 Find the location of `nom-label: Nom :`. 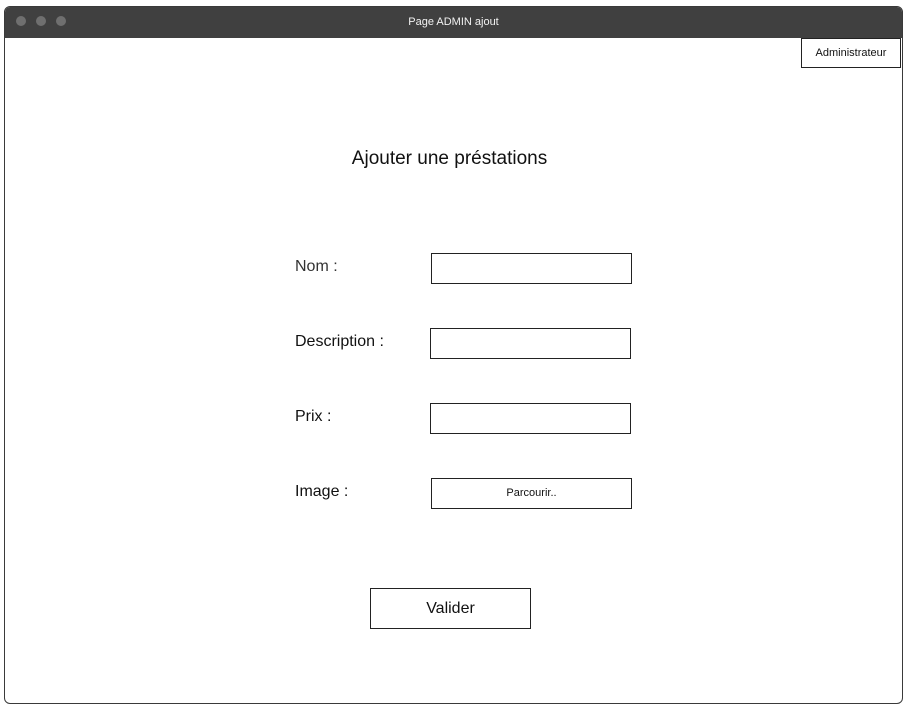

nom-label: Nom : is located at coordinates (316, 266).